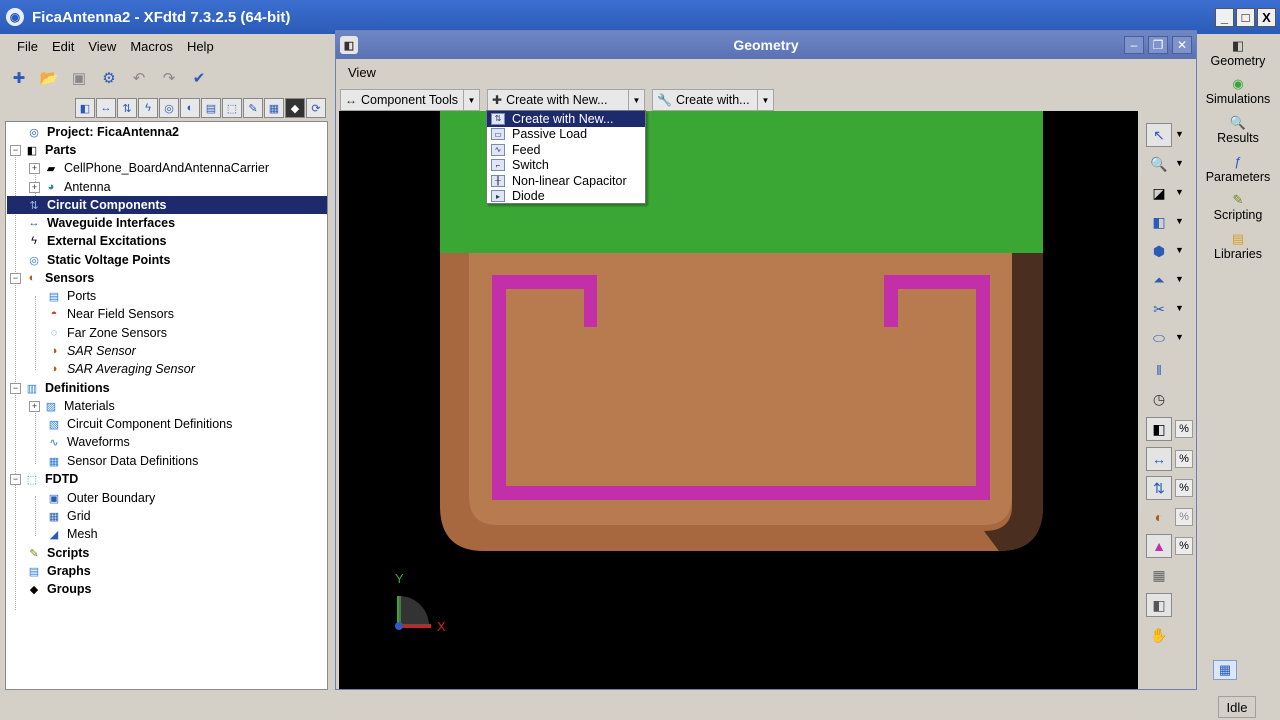  I want to click on clip-plane-icon: ✂, so click(1159, 309).